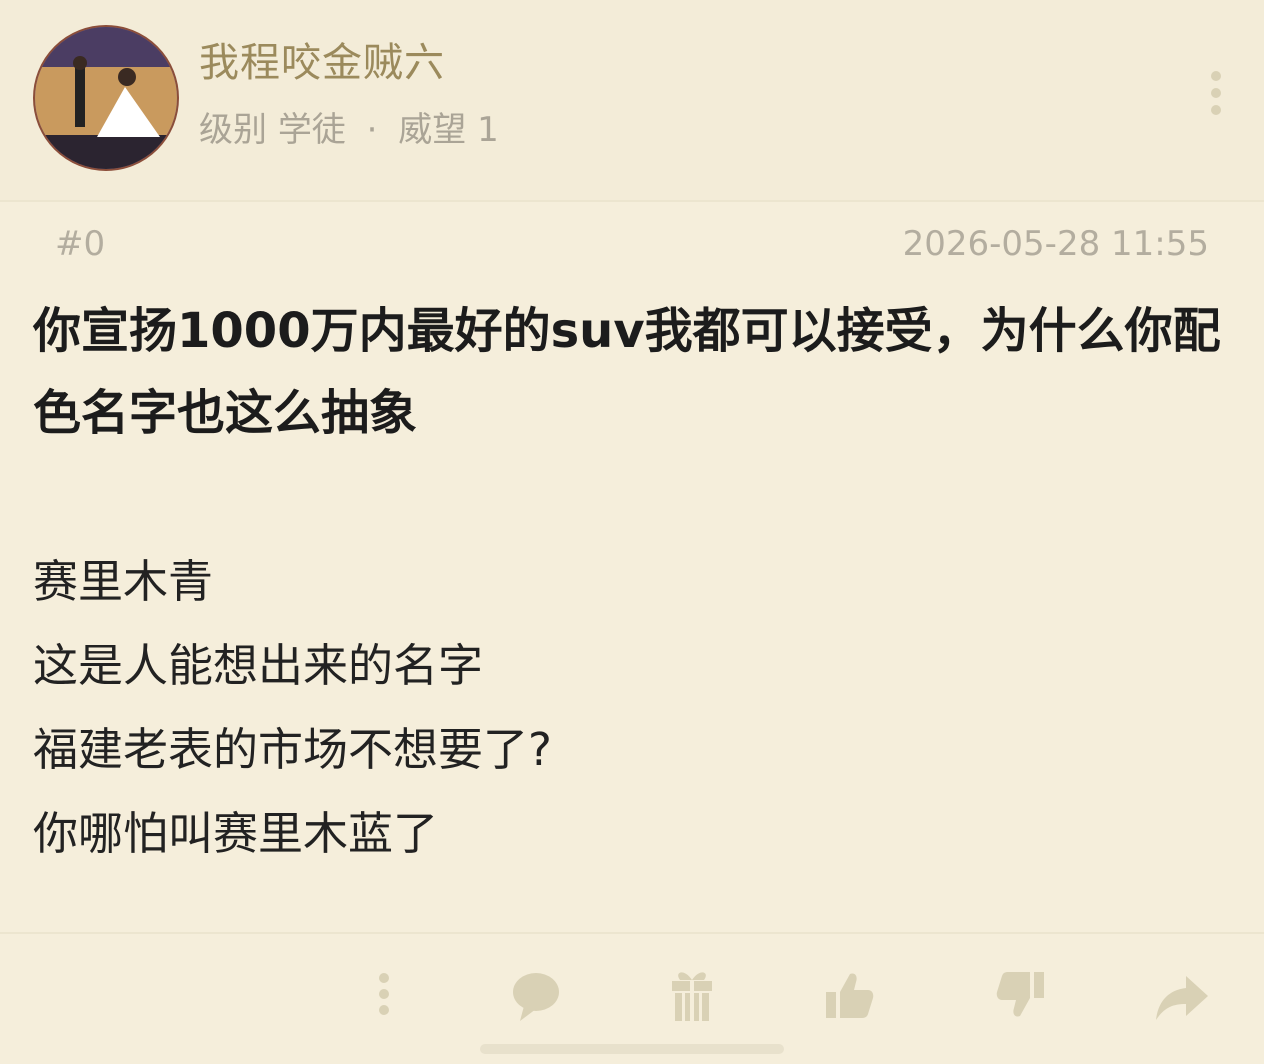 The width and height of the screenshot is (1264, 1064). I want to click on thumbs-up-icon, so click(848, 996).